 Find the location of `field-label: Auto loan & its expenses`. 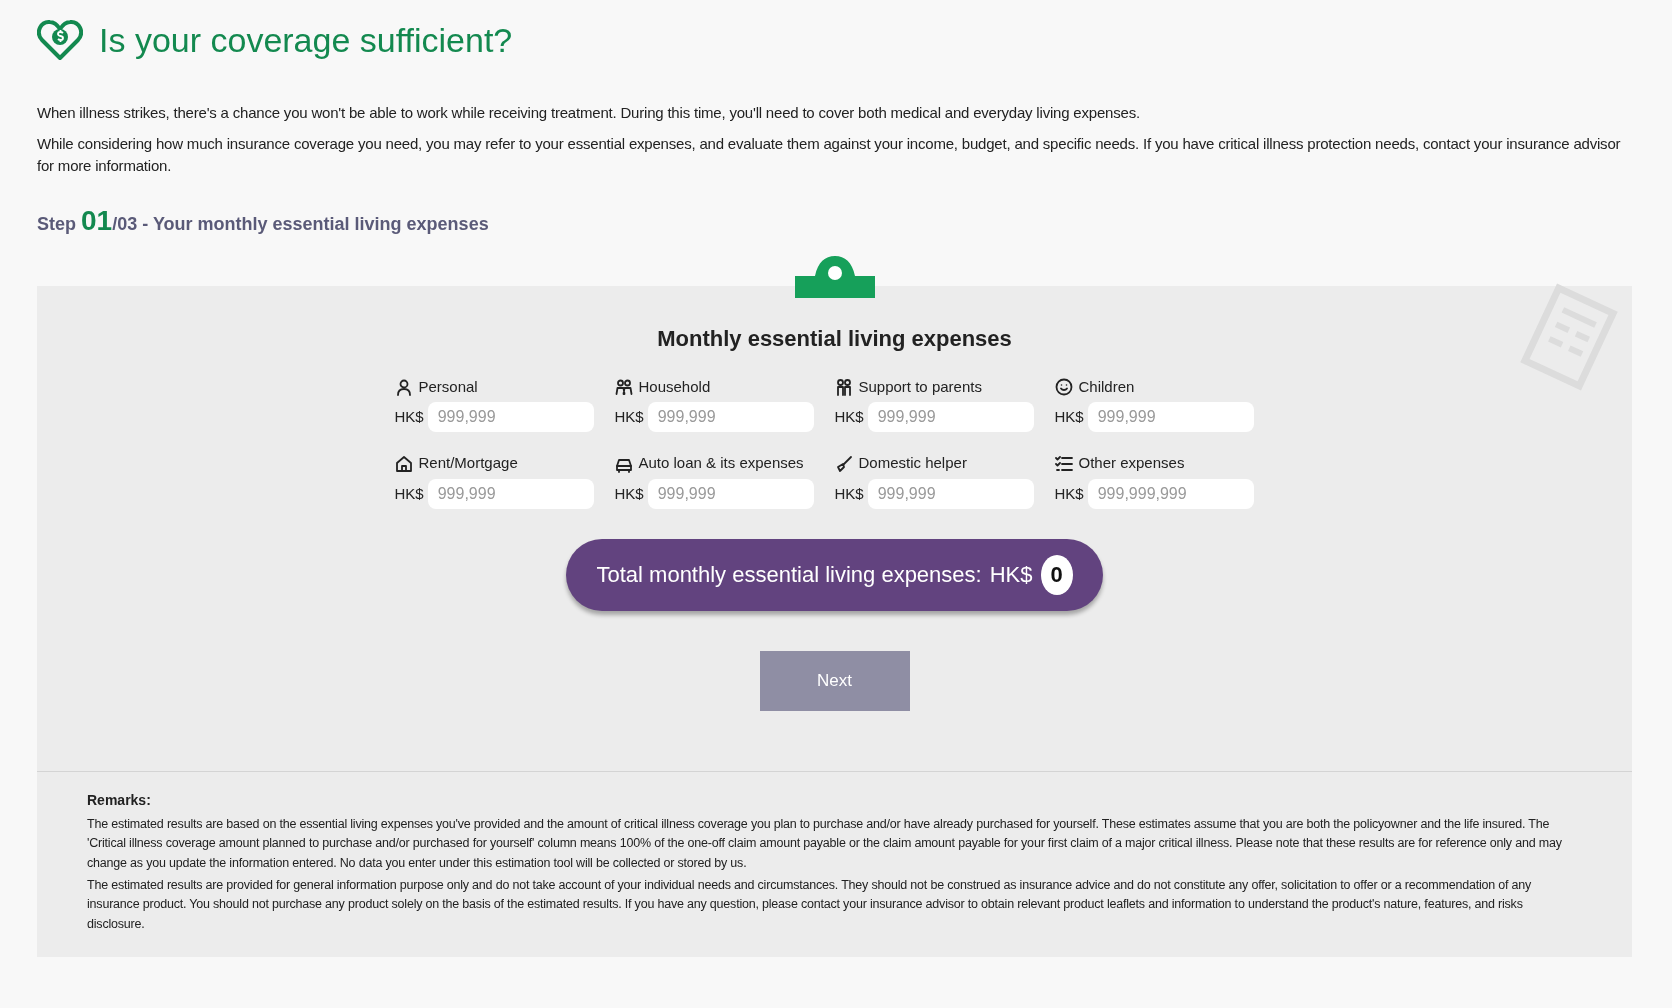

field-label: Auto loan & its expenses is located at coordinates (721, 463).